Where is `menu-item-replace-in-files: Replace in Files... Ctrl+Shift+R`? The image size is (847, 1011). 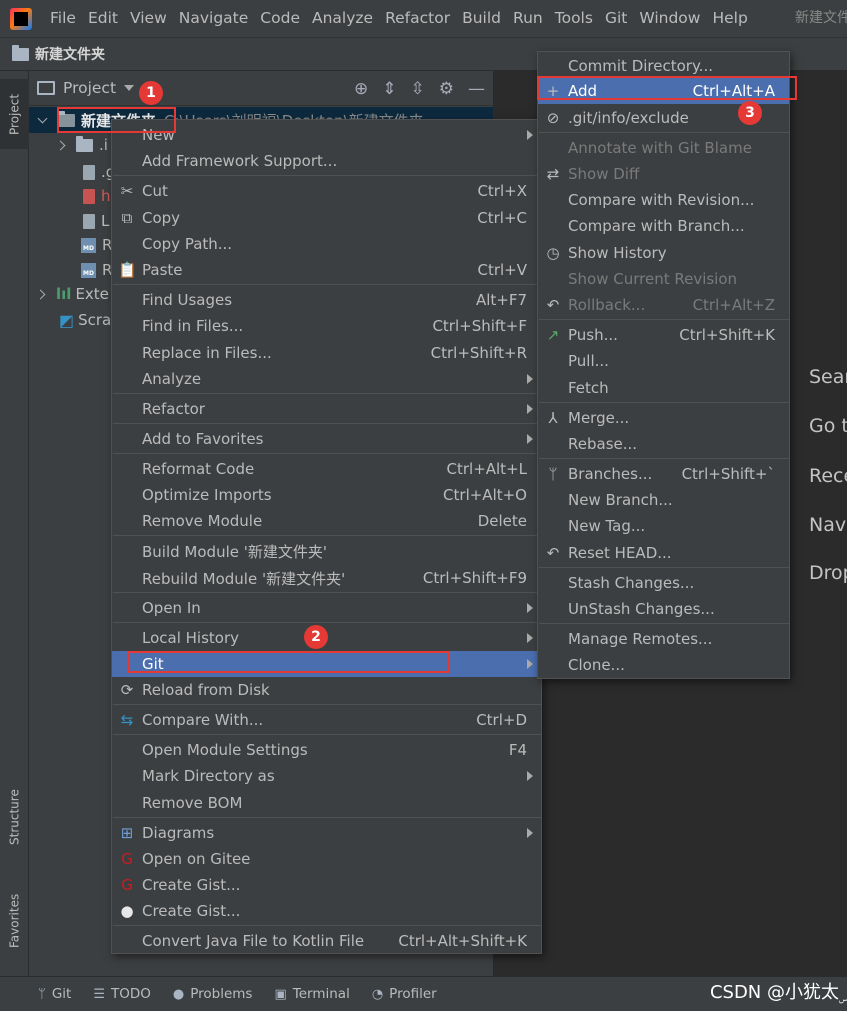
menu-item-replace-in-files: Replace in Files... Ctrl+Shift+R is located at coordinates (326, 353).